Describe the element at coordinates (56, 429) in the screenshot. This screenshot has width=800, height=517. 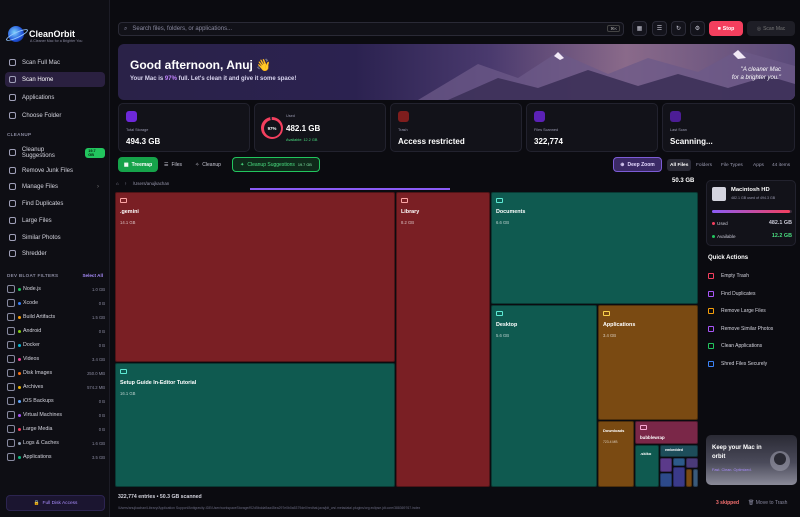
I see `bloat-filter-row: Large Media 0 B` at that location.